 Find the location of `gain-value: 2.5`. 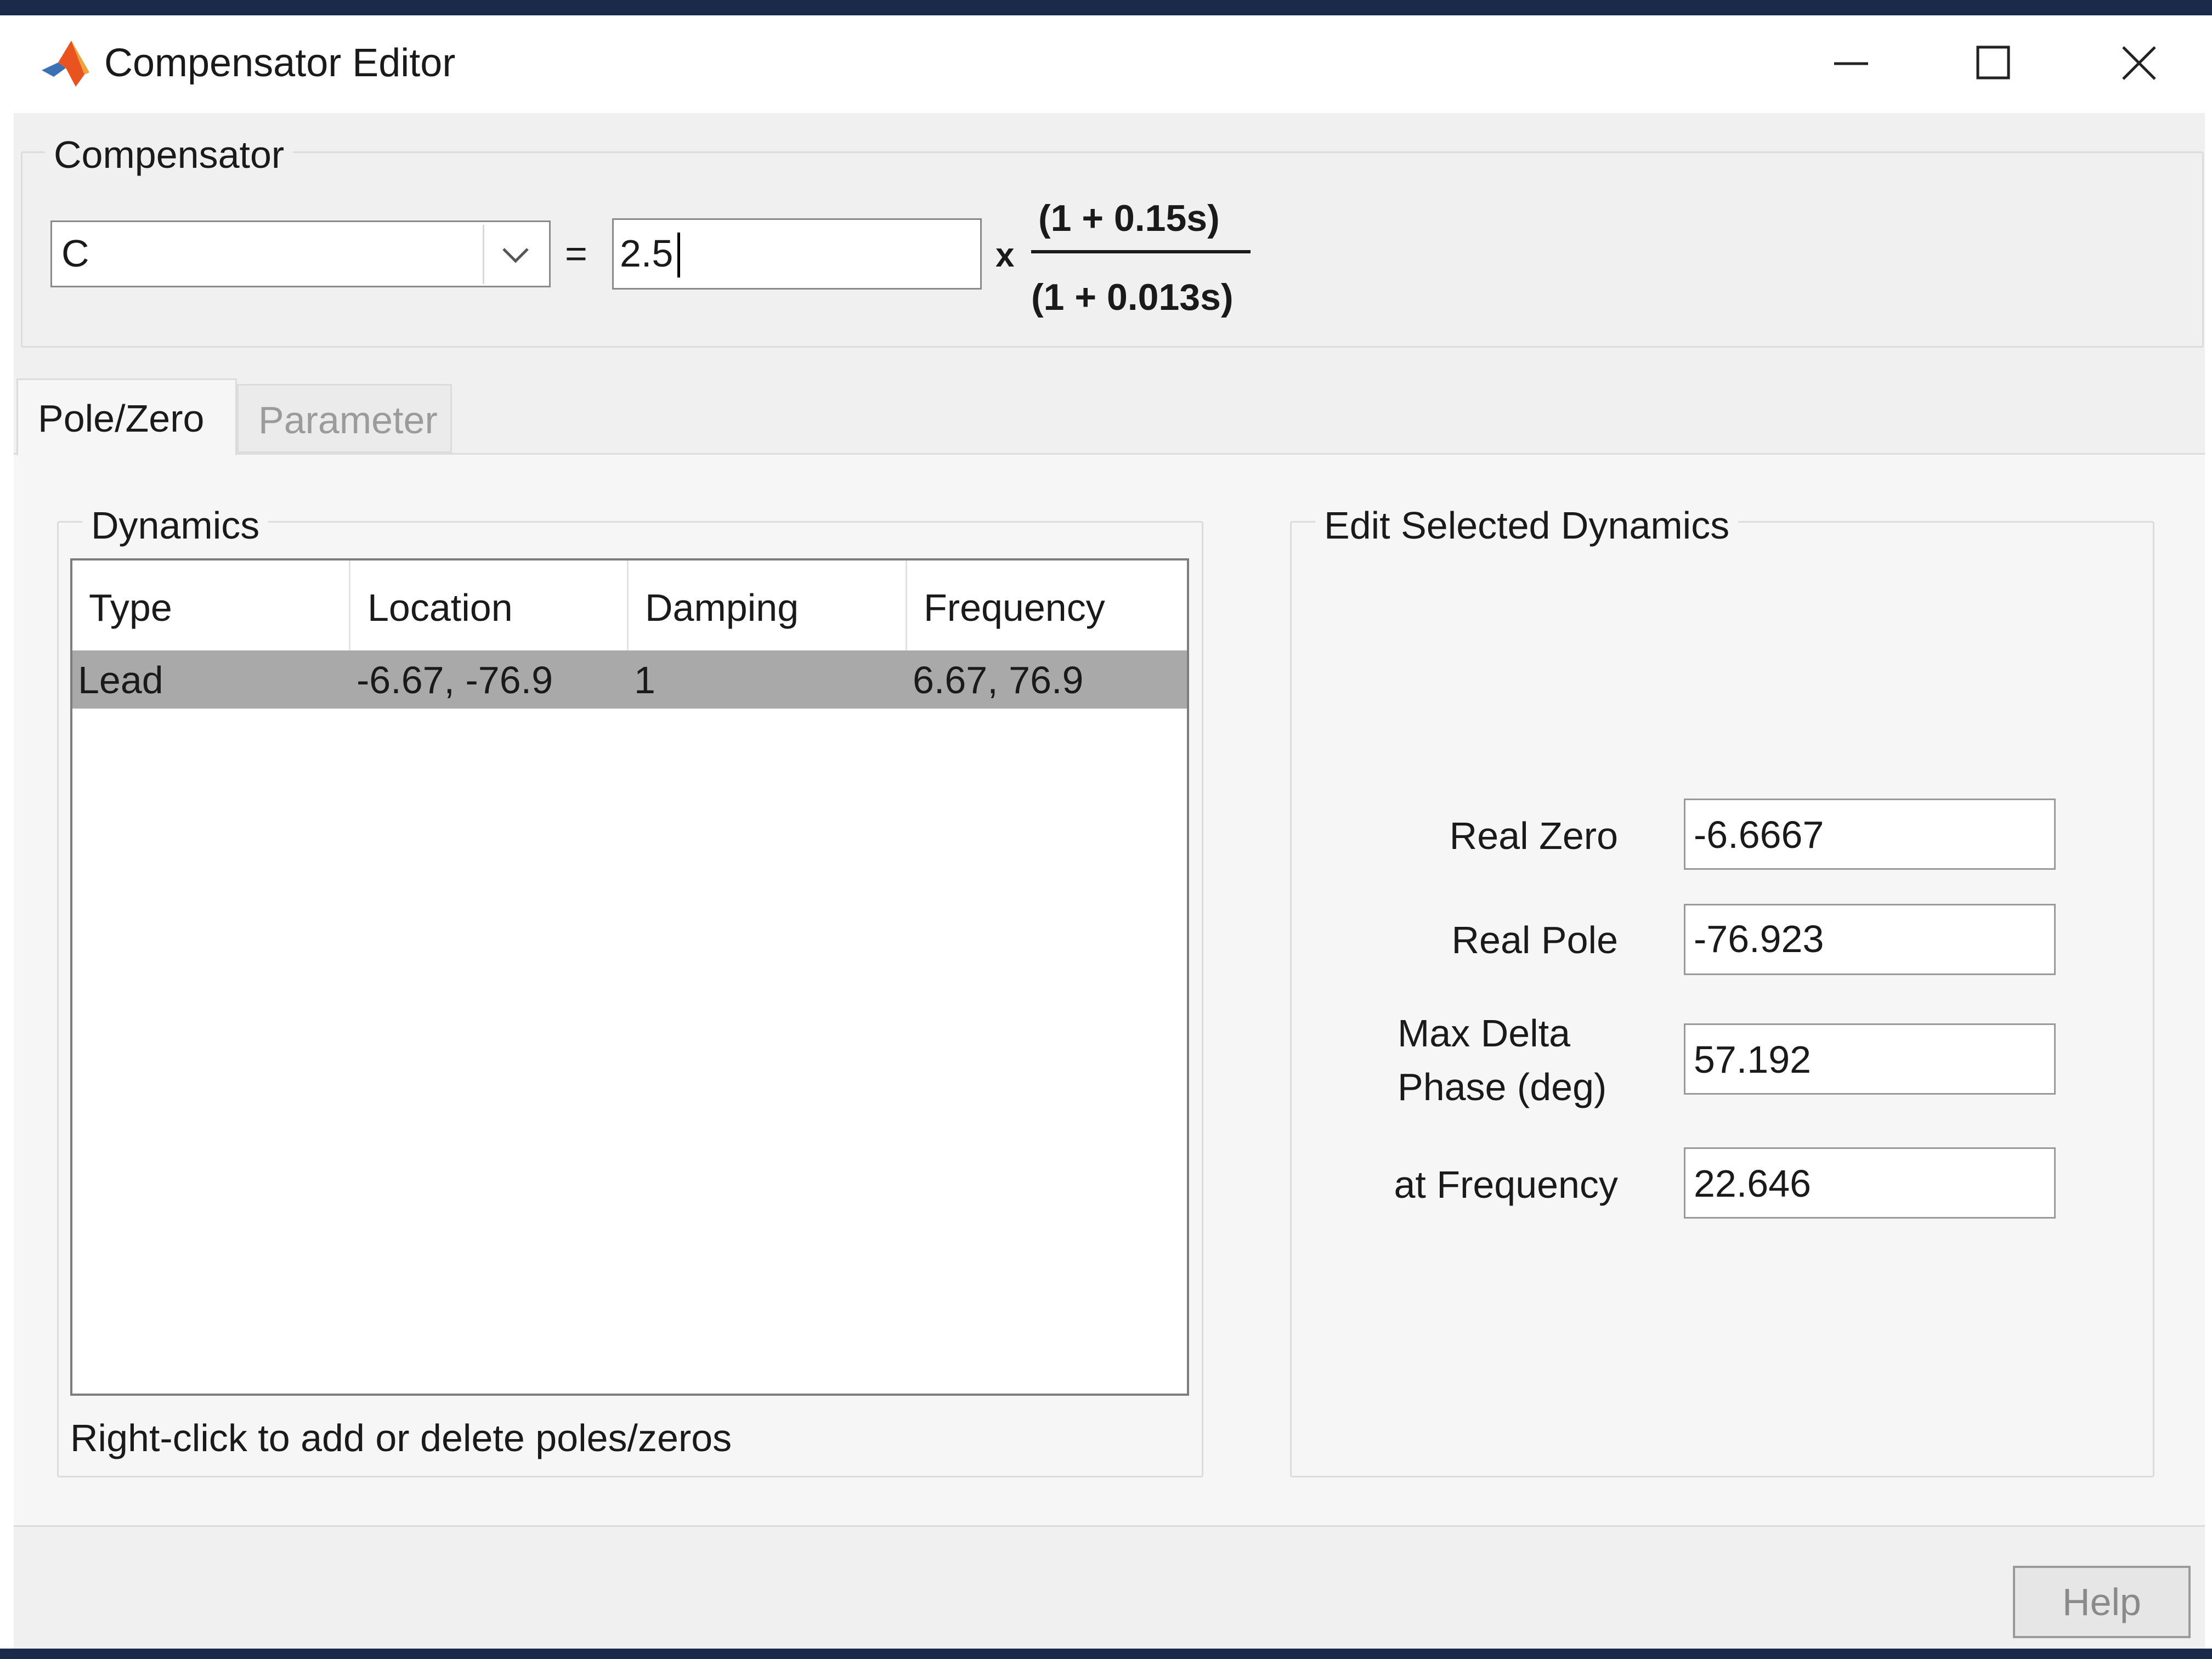

gain-value: 2.5 is located at coordinates (647, 253).